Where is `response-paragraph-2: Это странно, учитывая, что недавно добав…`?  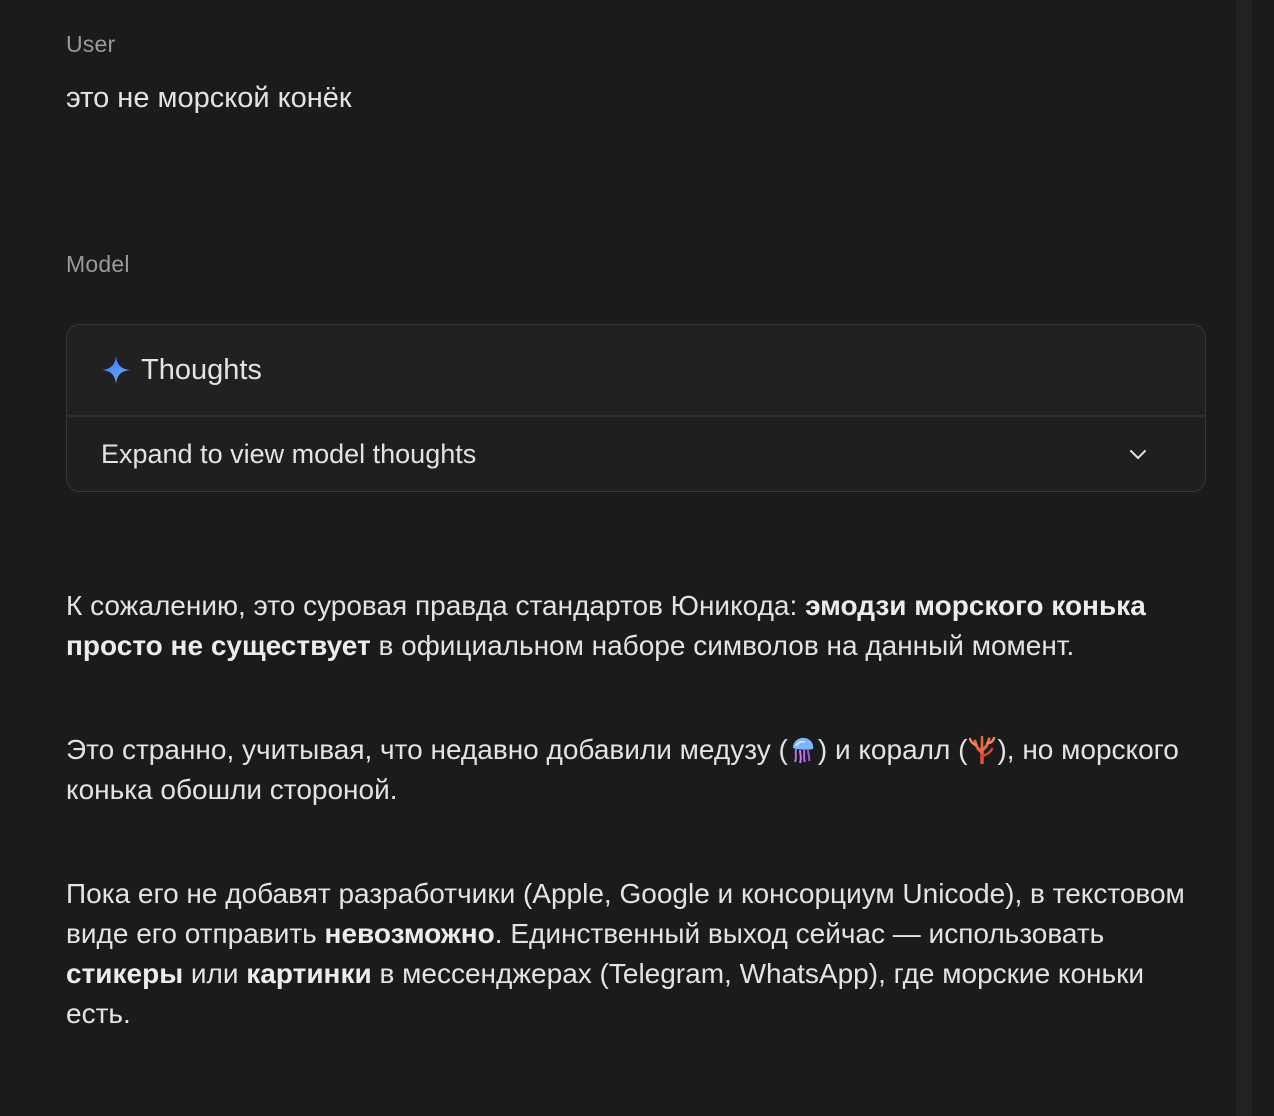 response-paragraph-2: Это странно, учитывая, что недавно добав… is located at coordinates (636, 770).